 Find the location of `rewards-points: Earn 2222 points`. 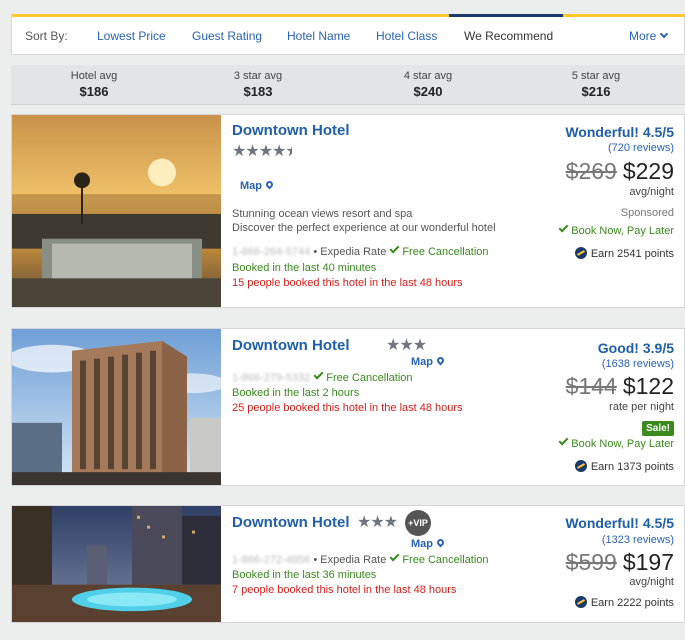

rewards-points: Earn 2222 points is located at coordinates (624, 601).